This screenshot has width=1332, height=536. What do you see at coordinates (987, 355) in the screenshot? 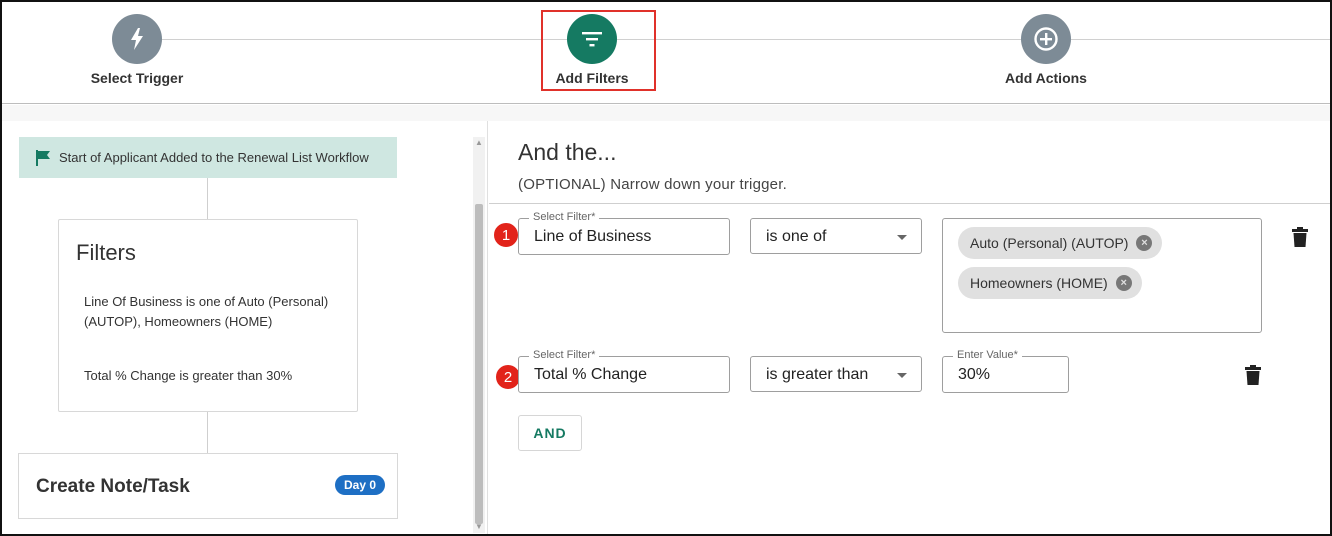
I see `field-label: Enter Value*` at bounding box center [987, 355].